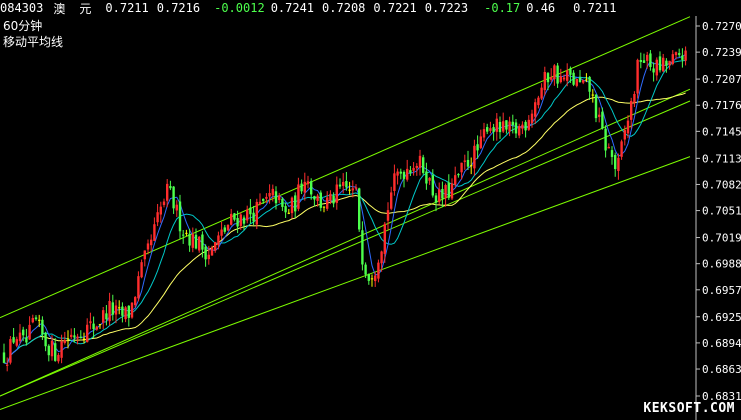 The image size is (741, 420). What do you see at coordinates (33, 42) in the screenshot?
I see `indicator-label: 移动平均线` at bounding box center [33, 42].